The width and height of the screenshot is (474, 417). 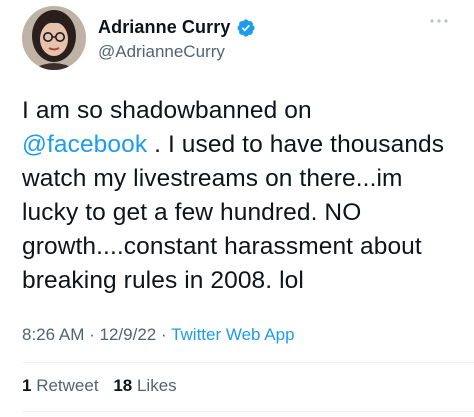 I want to click on likes-label: Likes, so click(x=156, y=385).